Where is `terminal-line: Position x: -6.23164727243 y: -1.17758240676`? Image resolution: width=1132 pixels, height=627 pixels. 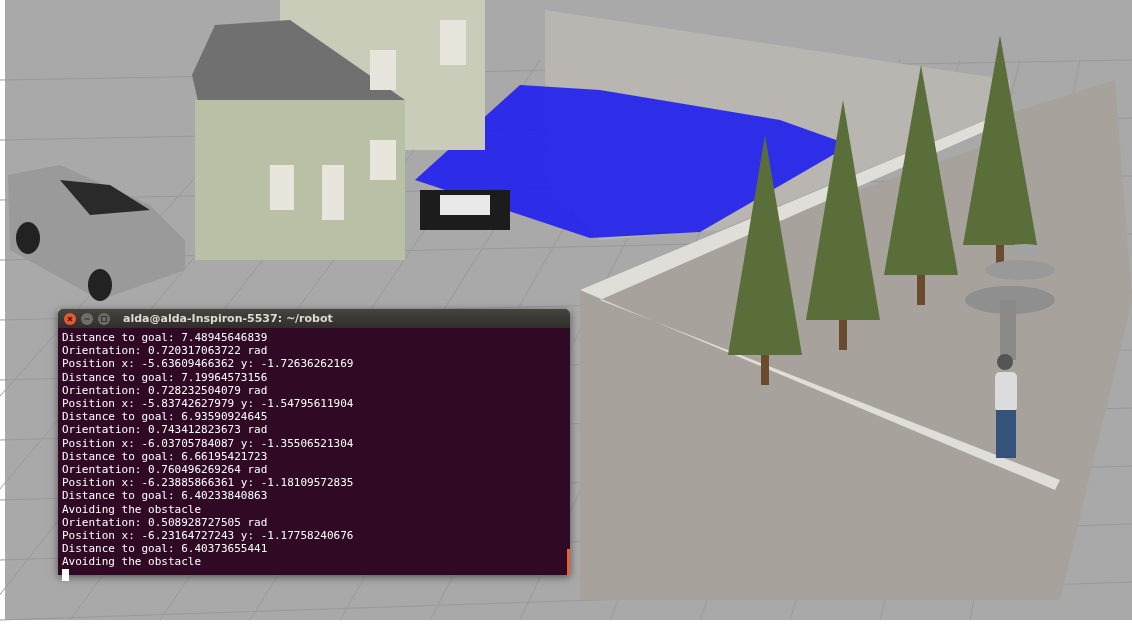
terminal-line: Position x: -6.23164727243 y: -1.17758240676 is located at coordinates (208, 536).